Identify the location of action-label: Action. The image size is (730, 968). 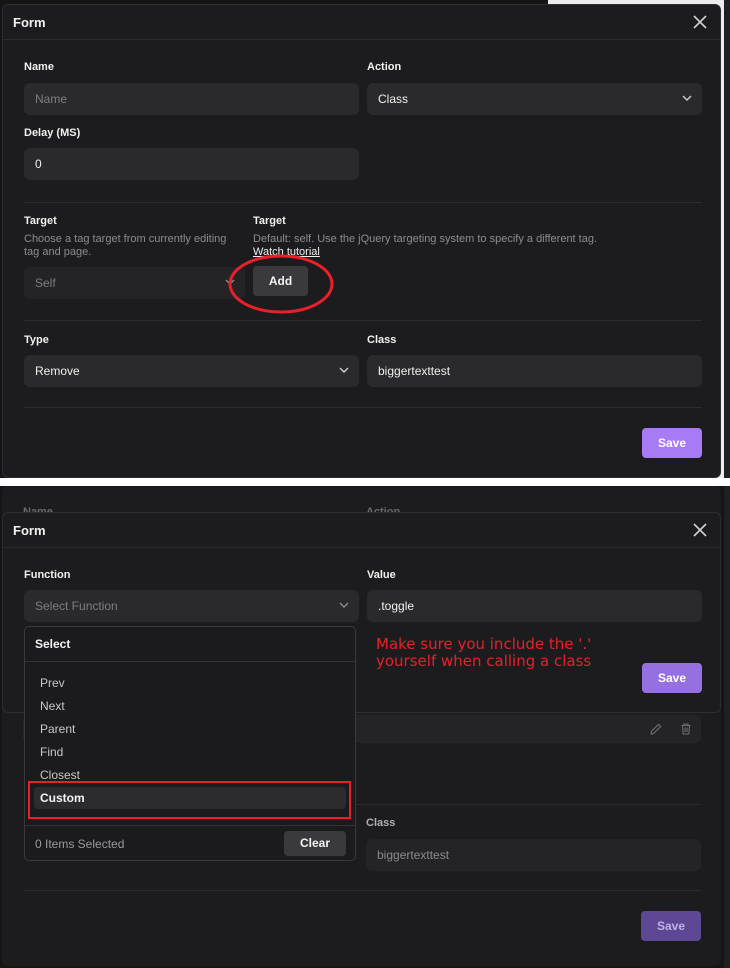
(384, 67).